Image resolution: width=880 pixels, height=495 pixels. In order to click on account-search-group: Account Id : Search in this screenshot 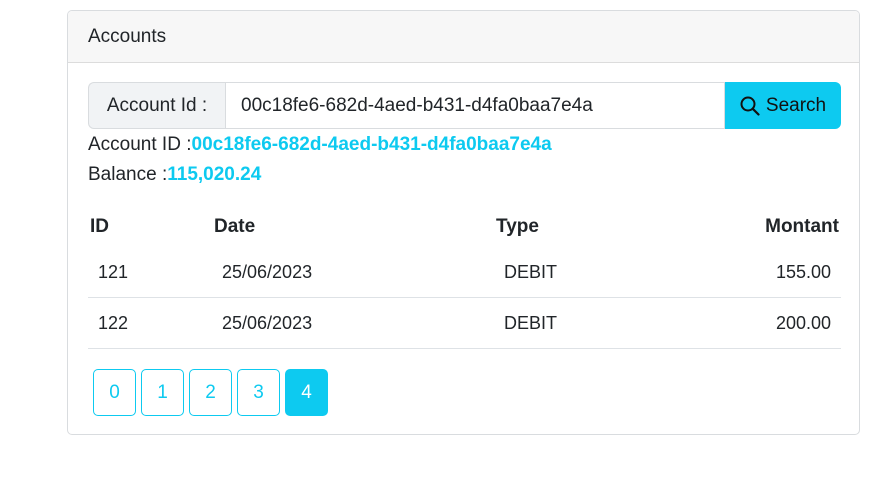, I will do `click(464, 105)`.